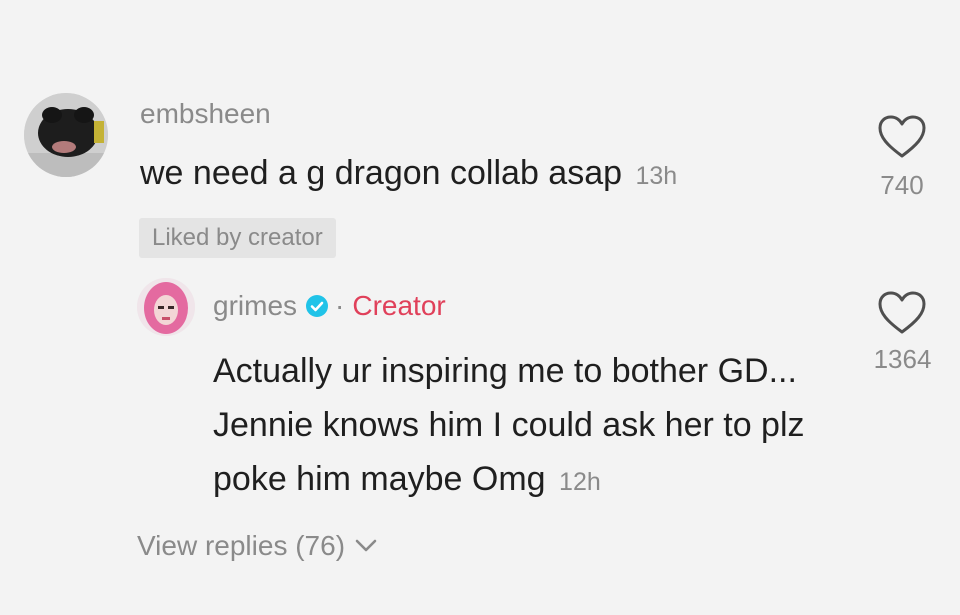  Describe the element at coordinates (656, 176) in the screenshot. I see `comment-timestamp: 13h` at that location.